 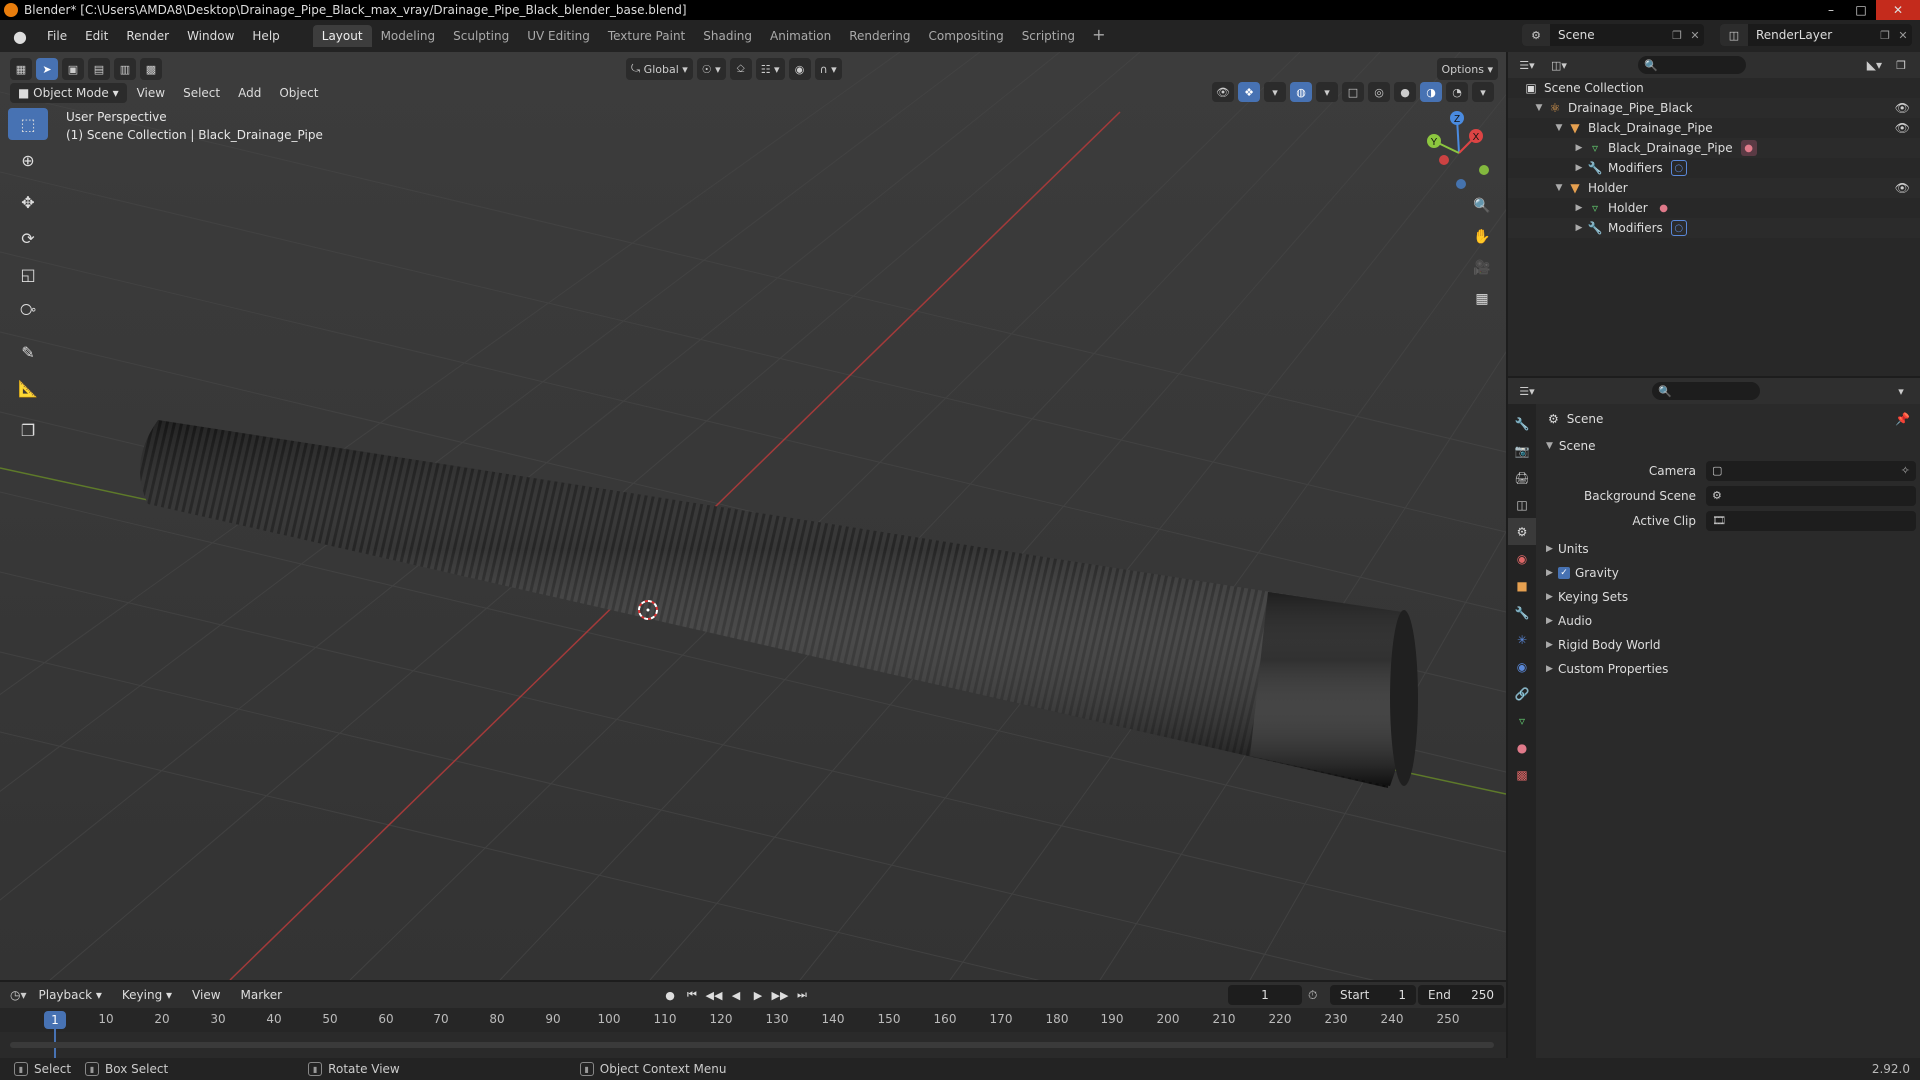 What do you see at coordinates (1901, 391) in the screenshot?
I see `properties-options-icon: ▾` at bounding box center [1901, 391].